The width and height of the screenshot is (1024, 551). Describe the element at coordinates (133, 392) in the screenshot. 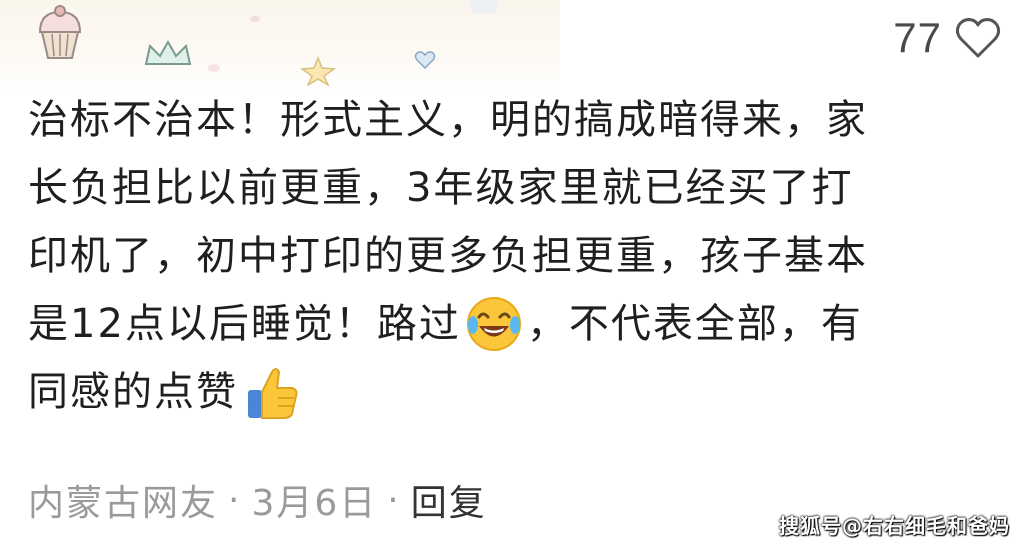

I see `comment-segment: 同感的点赞` at that location.